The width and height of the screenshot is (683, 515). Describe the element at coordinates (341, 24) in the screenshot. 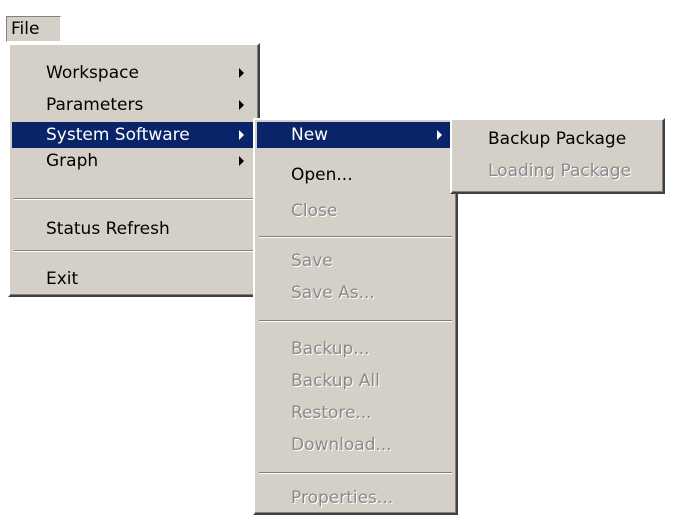

I see `menu-bar: File` at that location.